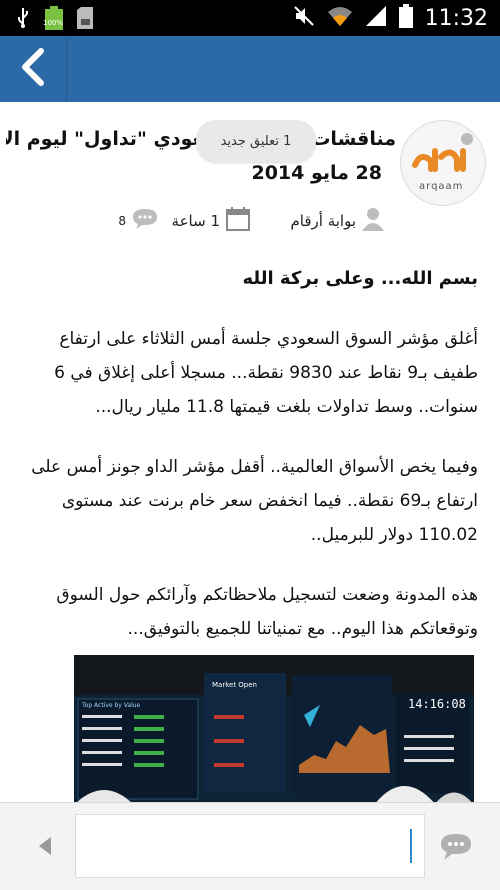 This screenshot has height=890, width=500. I want to click on action-bar, so click(250, 69).